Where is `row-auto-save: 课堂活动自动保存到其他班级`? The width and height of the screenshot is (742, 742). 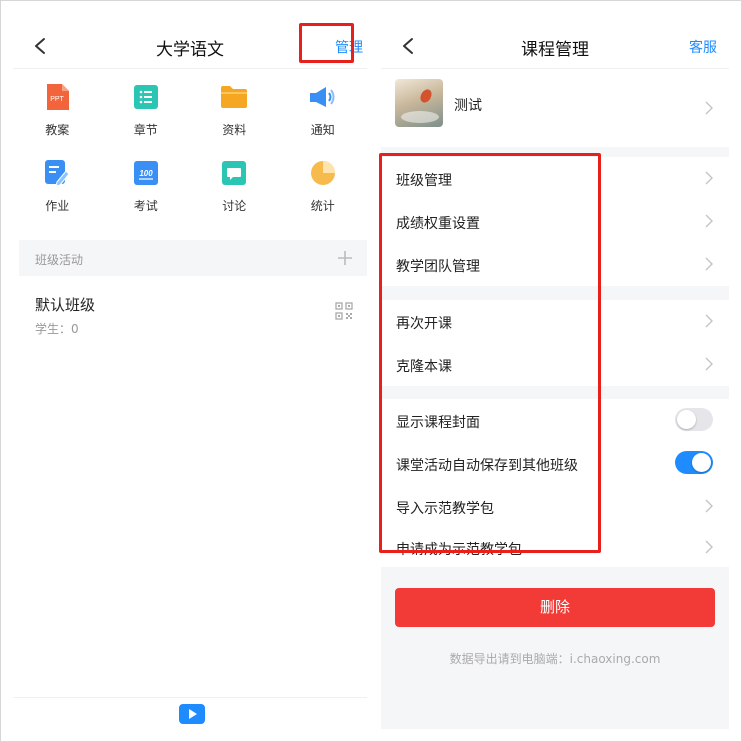 row-auto-save: 课堂活动自动保存到其他班级 is located at coordinates (555, 463).